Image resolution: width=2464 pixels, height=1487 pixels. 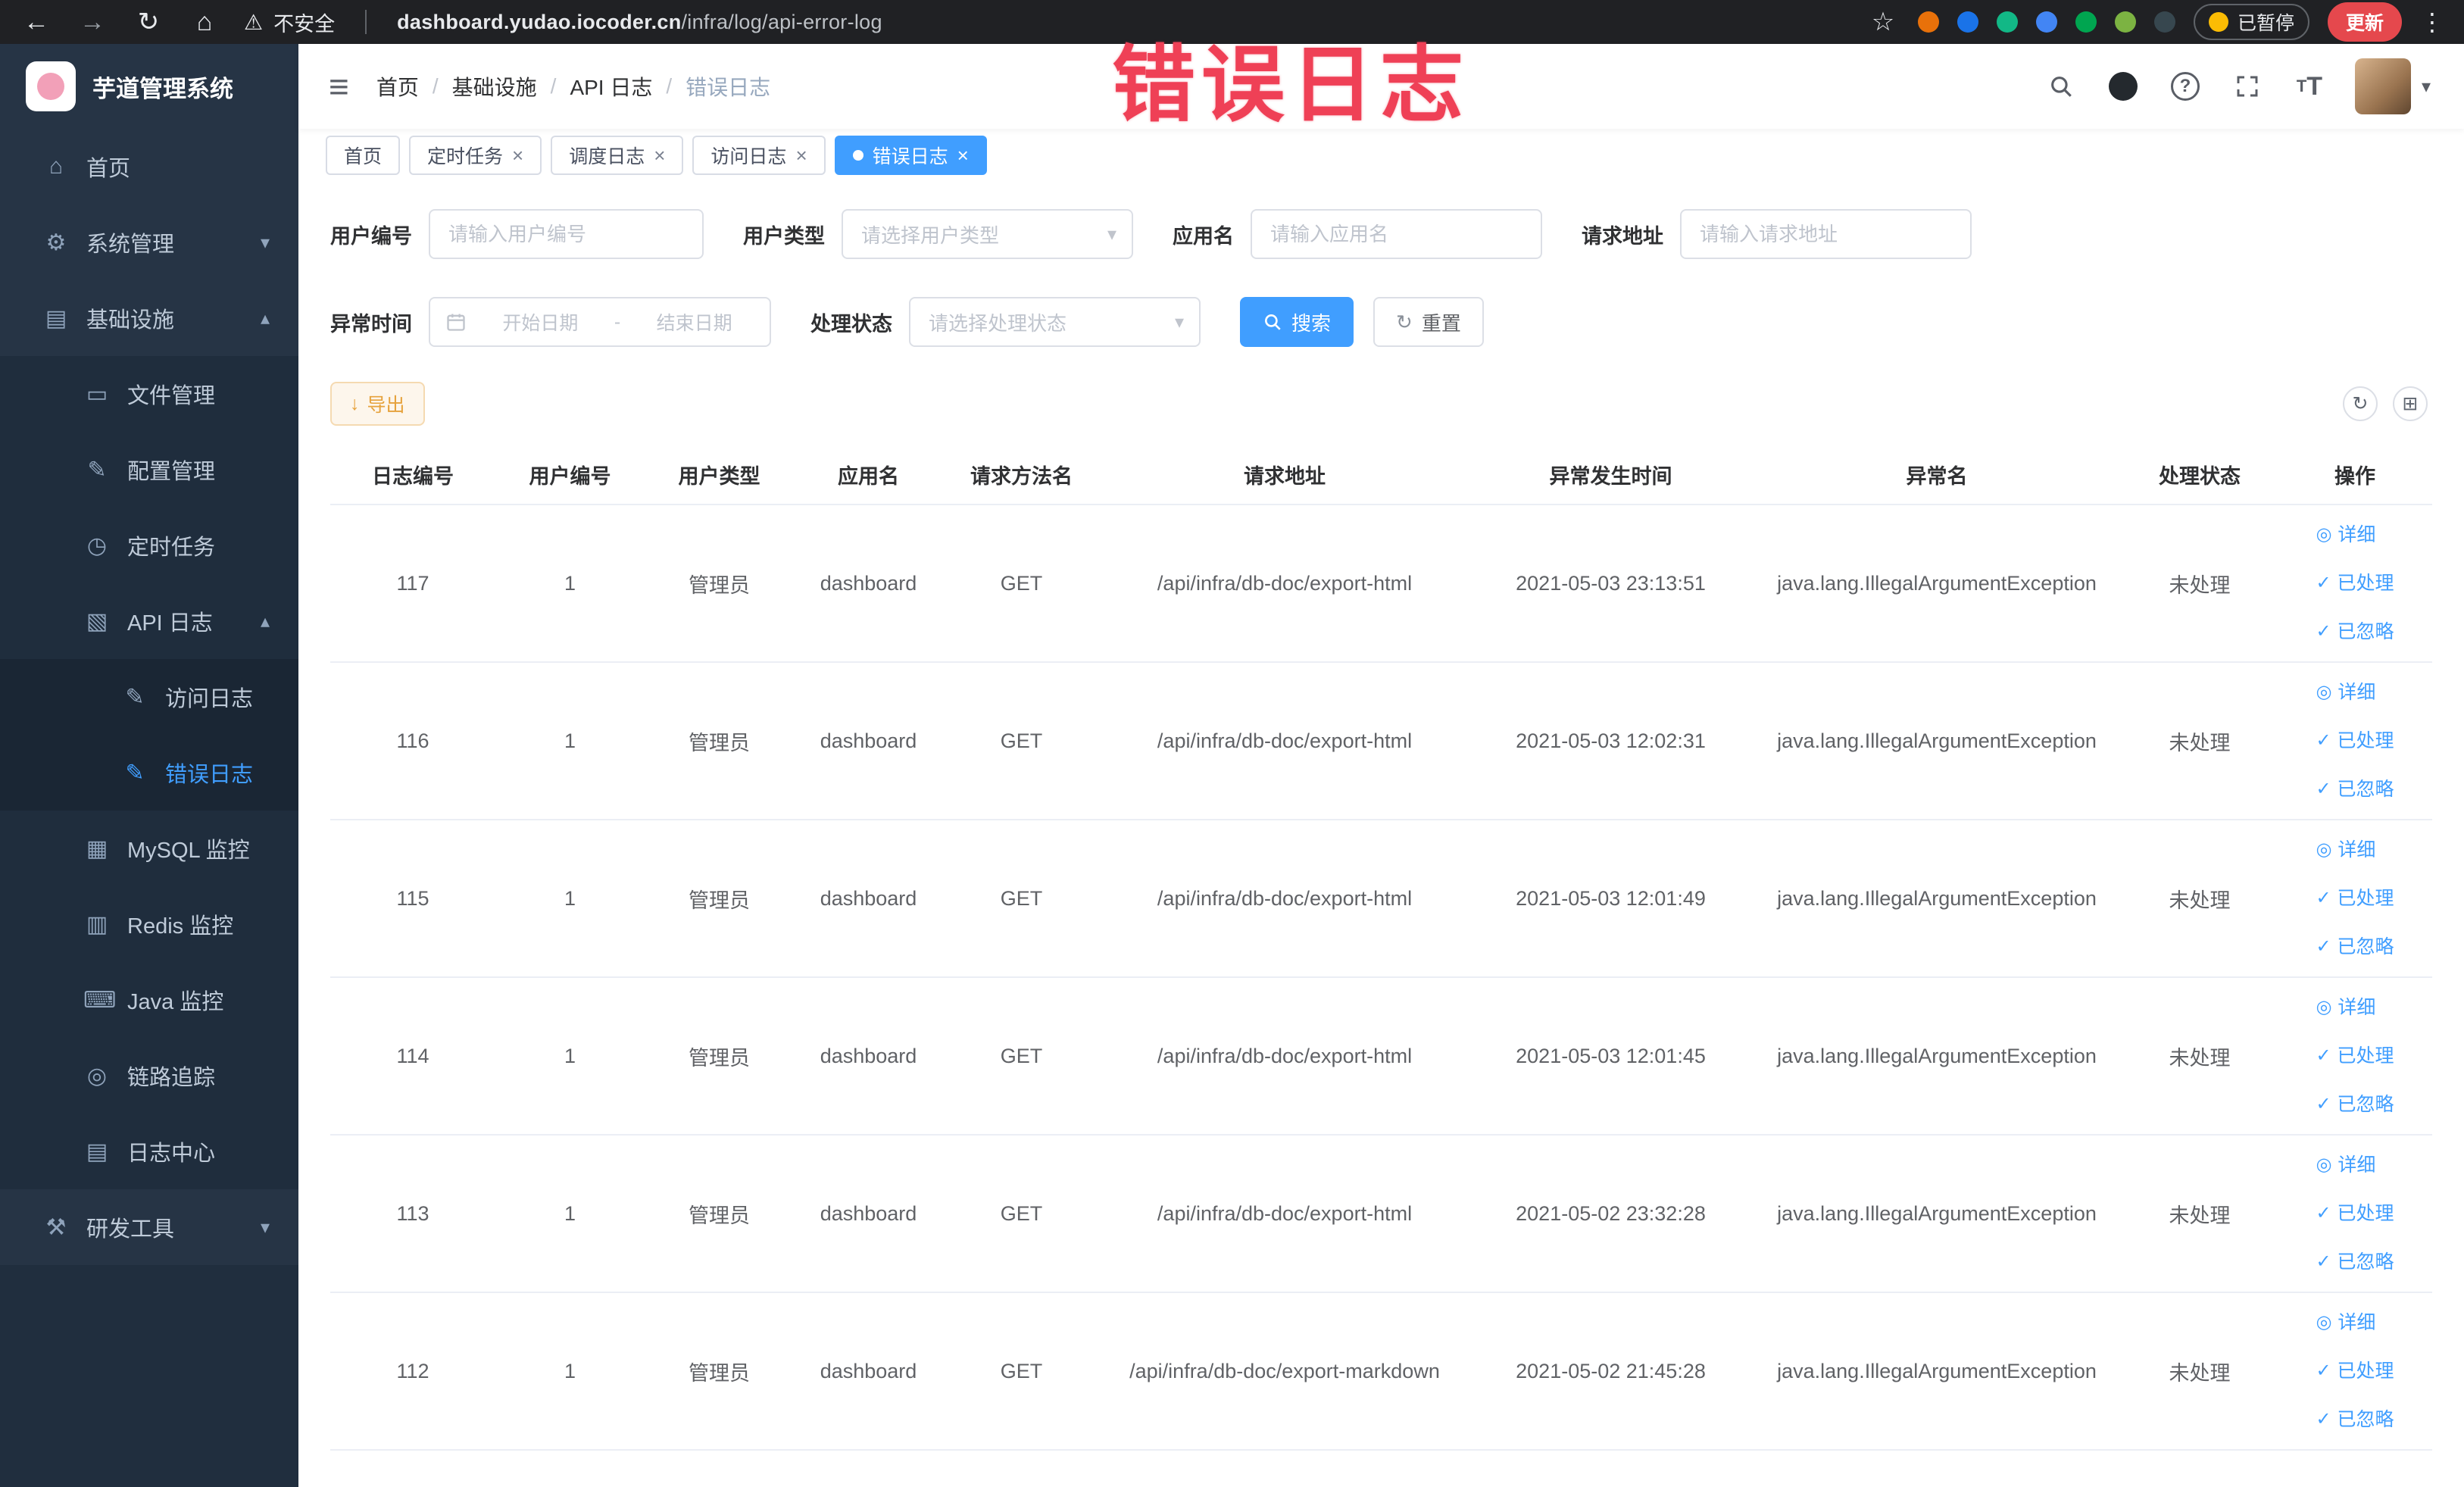 What do you see at coordinates (566, 234) in the screenshot?
I see `user-id-input` at bounding box center [566, 234].